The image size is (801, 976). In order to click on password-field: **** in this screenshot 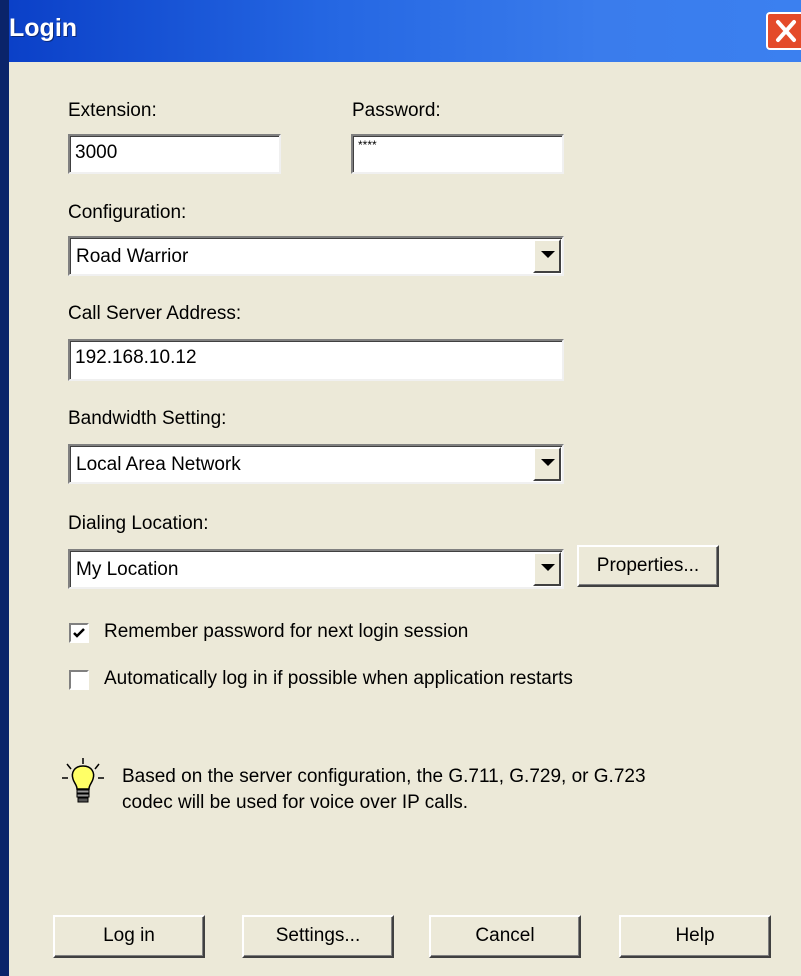, I will do `click(457, 154)`.